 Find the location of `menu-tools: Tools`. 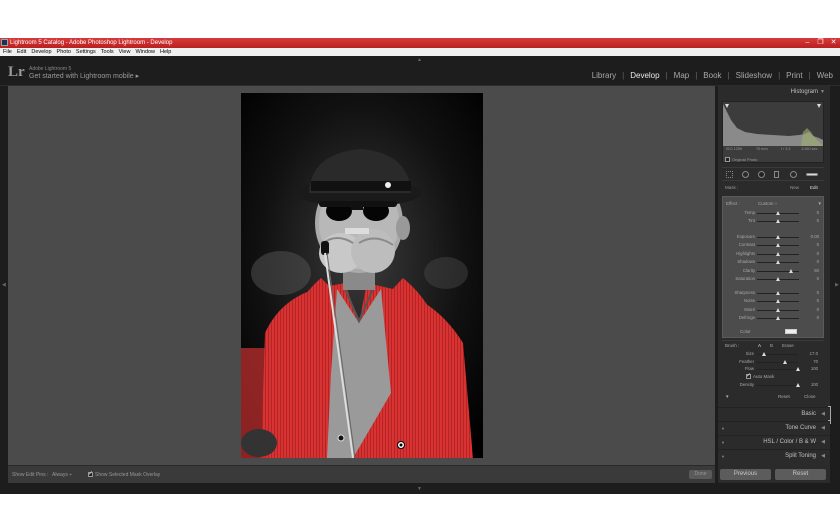

menu-tools: Tools is located at coordinates (107, 52).